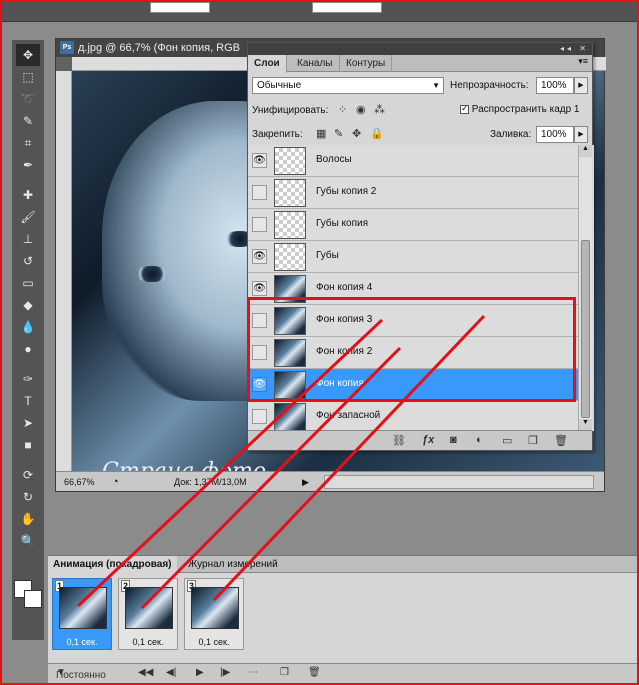  I want to click on link-layers-icon: ⛓, so click(399, 440).